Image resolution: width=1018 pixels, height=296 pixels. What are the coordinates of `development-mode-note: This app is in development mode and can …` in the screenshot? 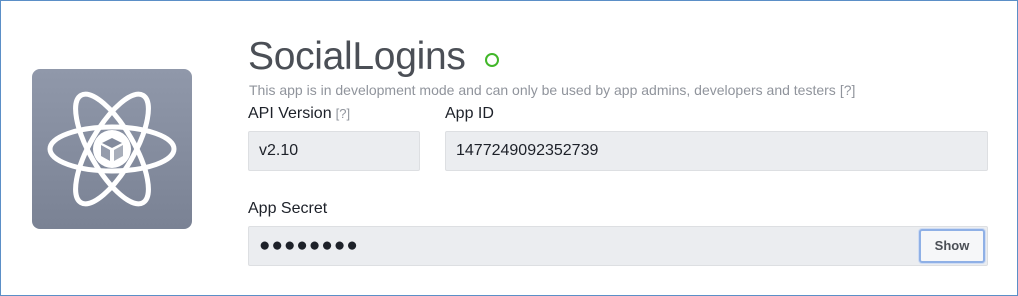 It's located at (552, 90).